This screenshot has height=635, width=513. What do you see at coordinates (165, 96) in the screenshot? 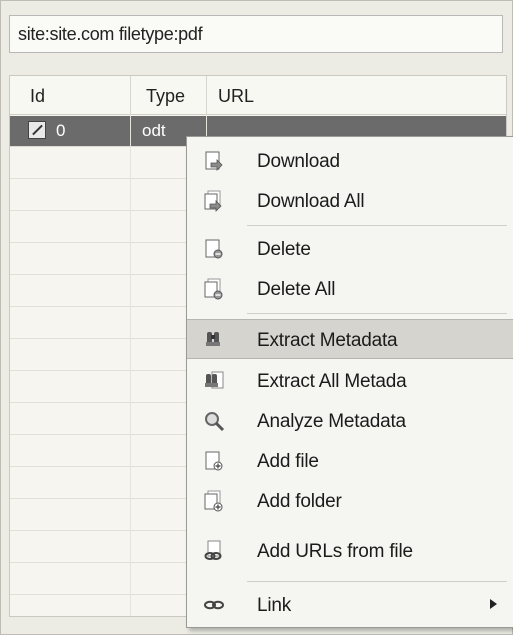
I see `column-header-type: Type` at bounding box center [165, 96].